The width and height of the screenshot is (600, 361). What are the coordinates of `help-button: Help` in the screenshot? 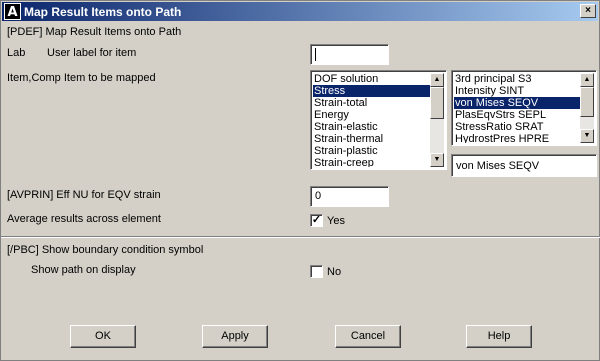 It's located at (499, 336).